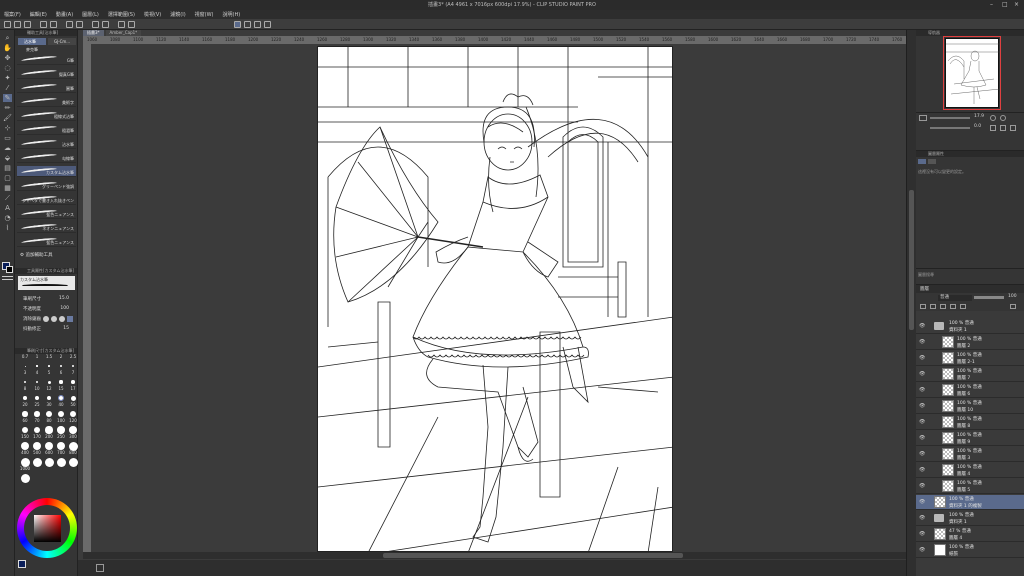 This screenshot has width=1024, height=576. I want to click on layer-row: 👁 100 % 普通 圖層 2, so click(970, 342).